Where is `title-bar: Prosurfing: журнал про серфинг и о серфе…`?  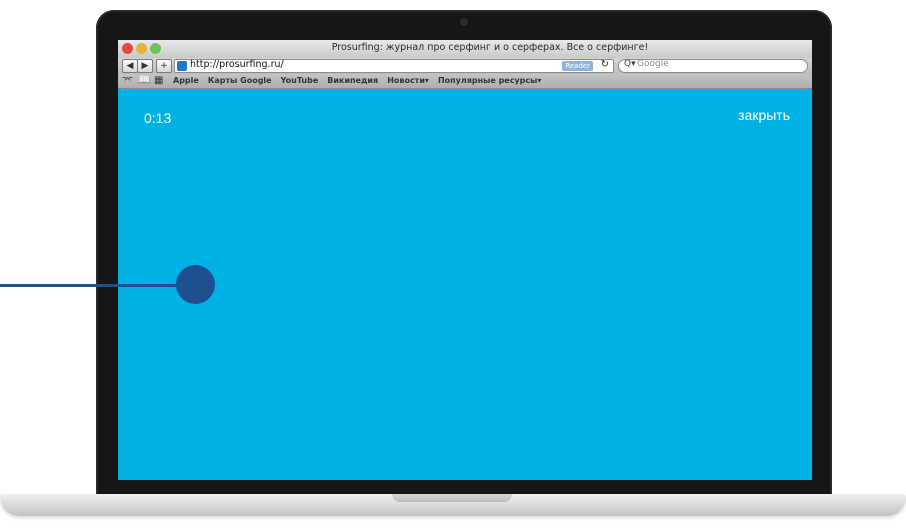 title-bar: Prosurfing: журнал про серфинг и о серфе… is located at coordinates (465, 49).